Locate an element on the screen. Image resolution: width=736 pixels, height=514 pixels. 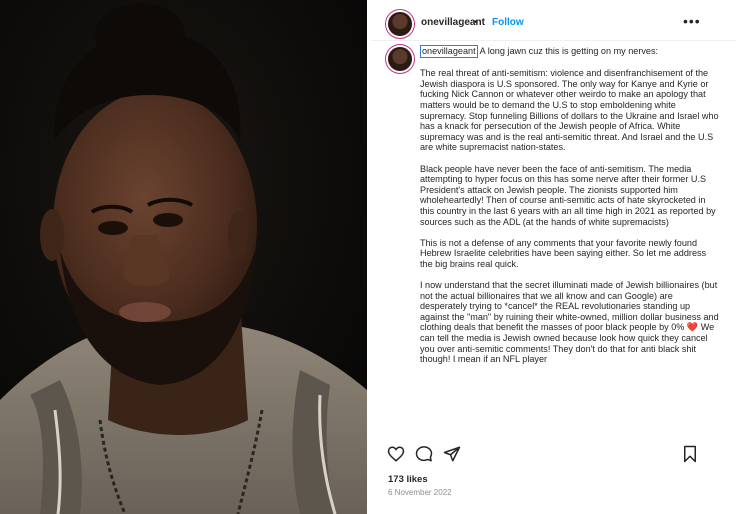
bookmark-icon is located at coordinates (691, 455).